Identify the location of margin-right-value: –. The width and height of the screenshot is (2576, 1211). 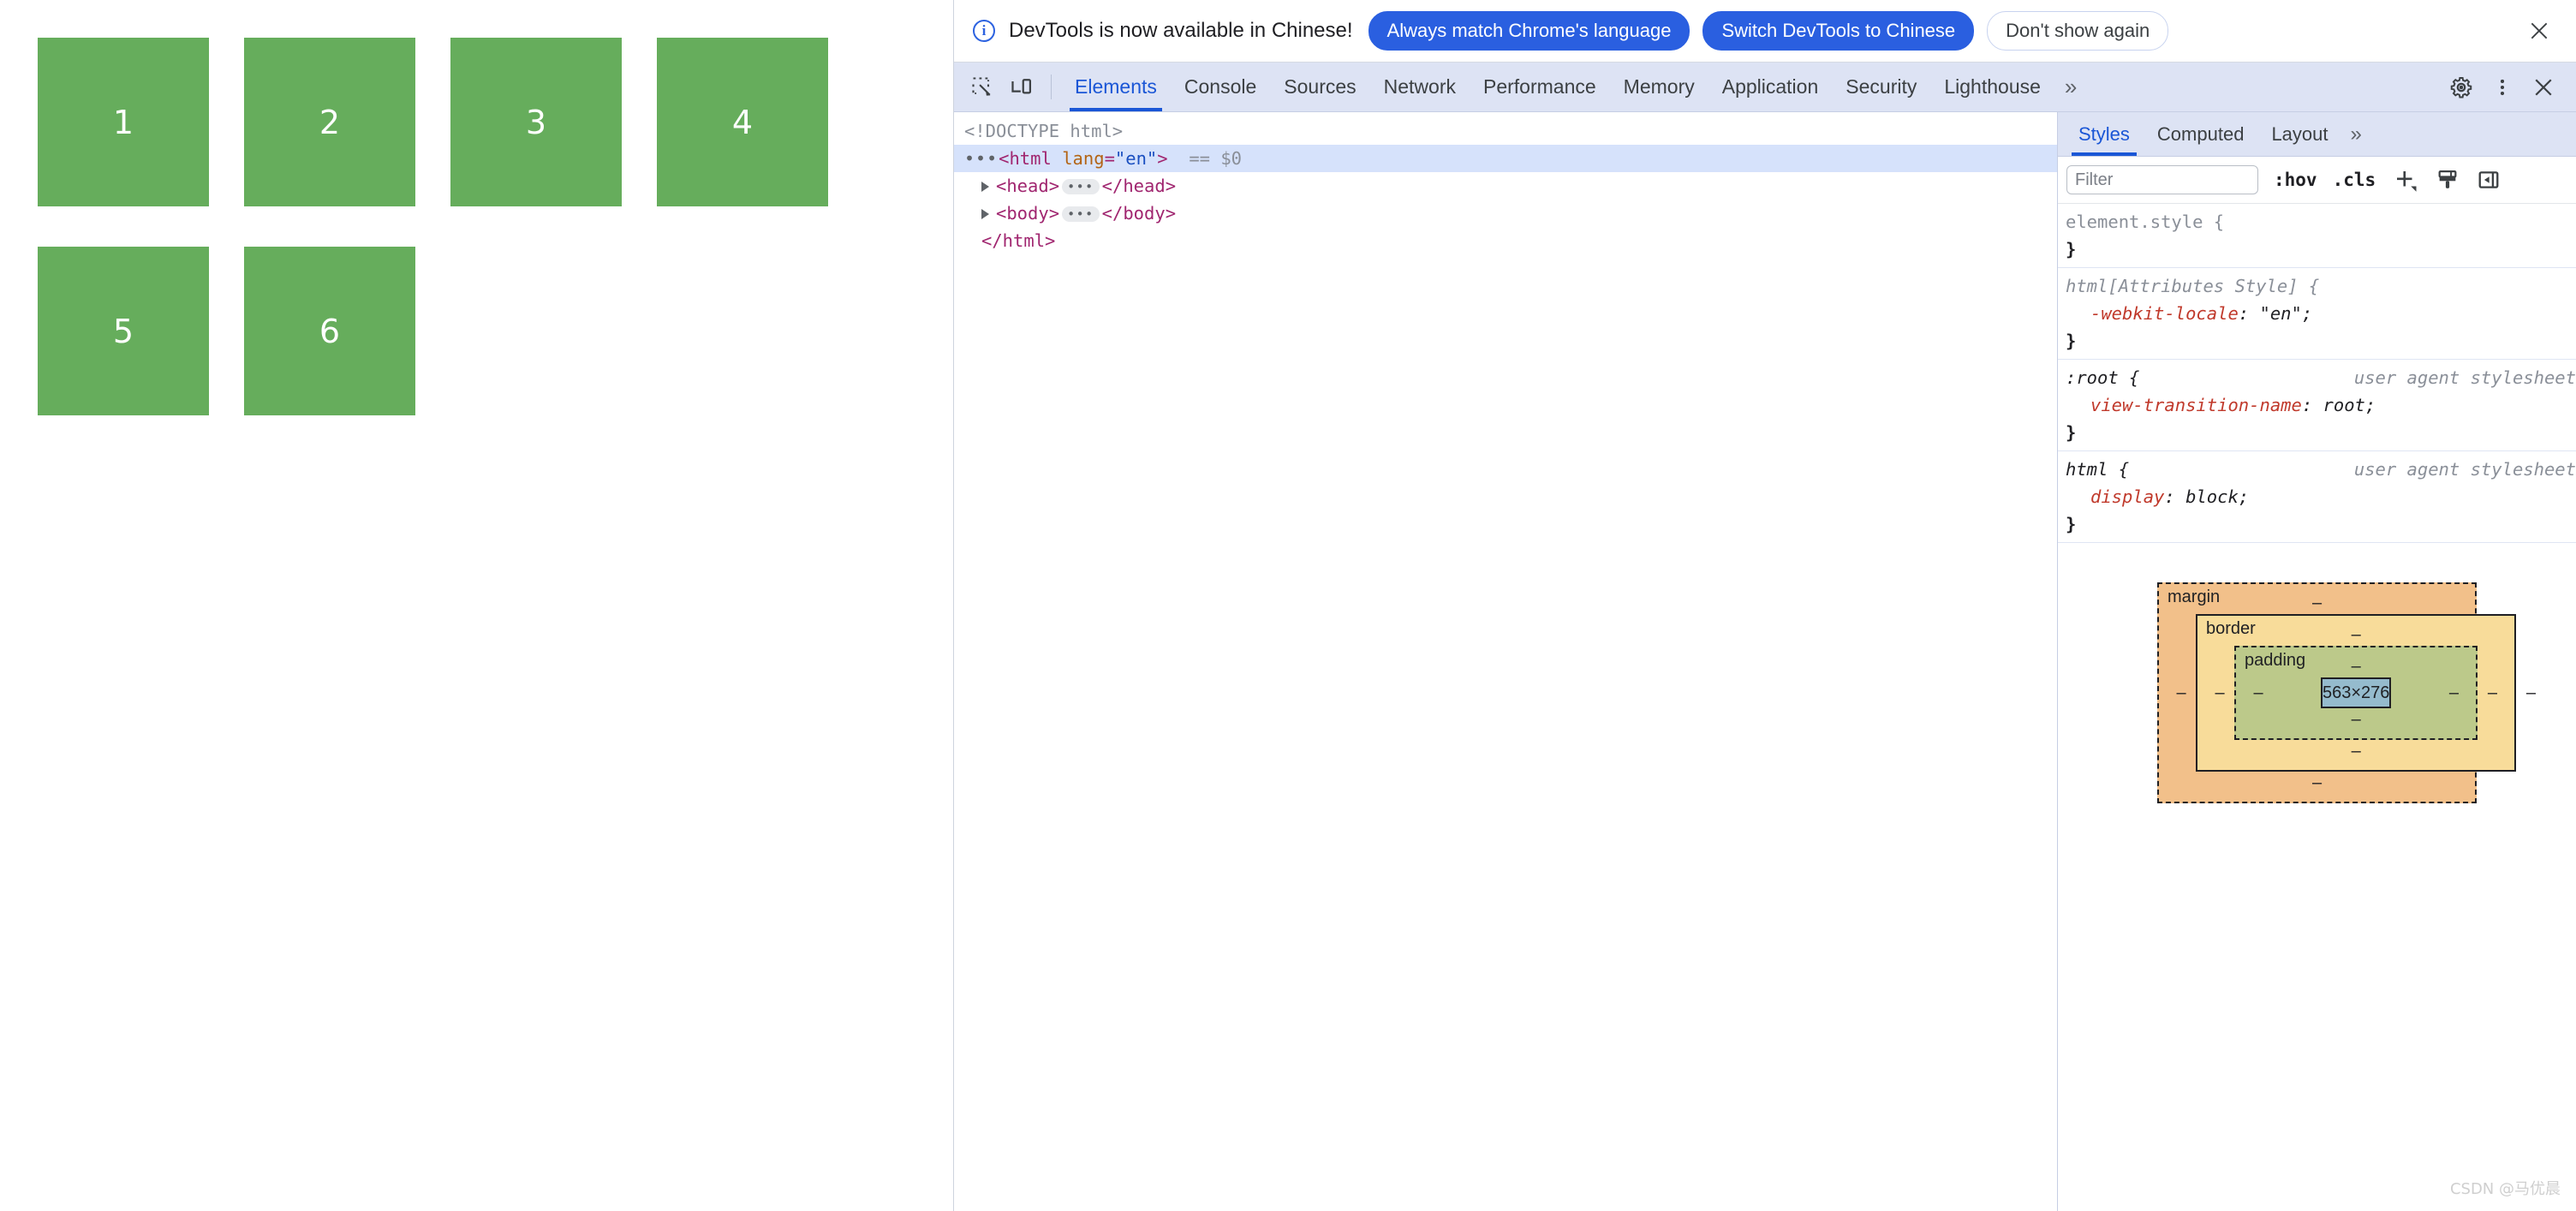
(2531, 693).